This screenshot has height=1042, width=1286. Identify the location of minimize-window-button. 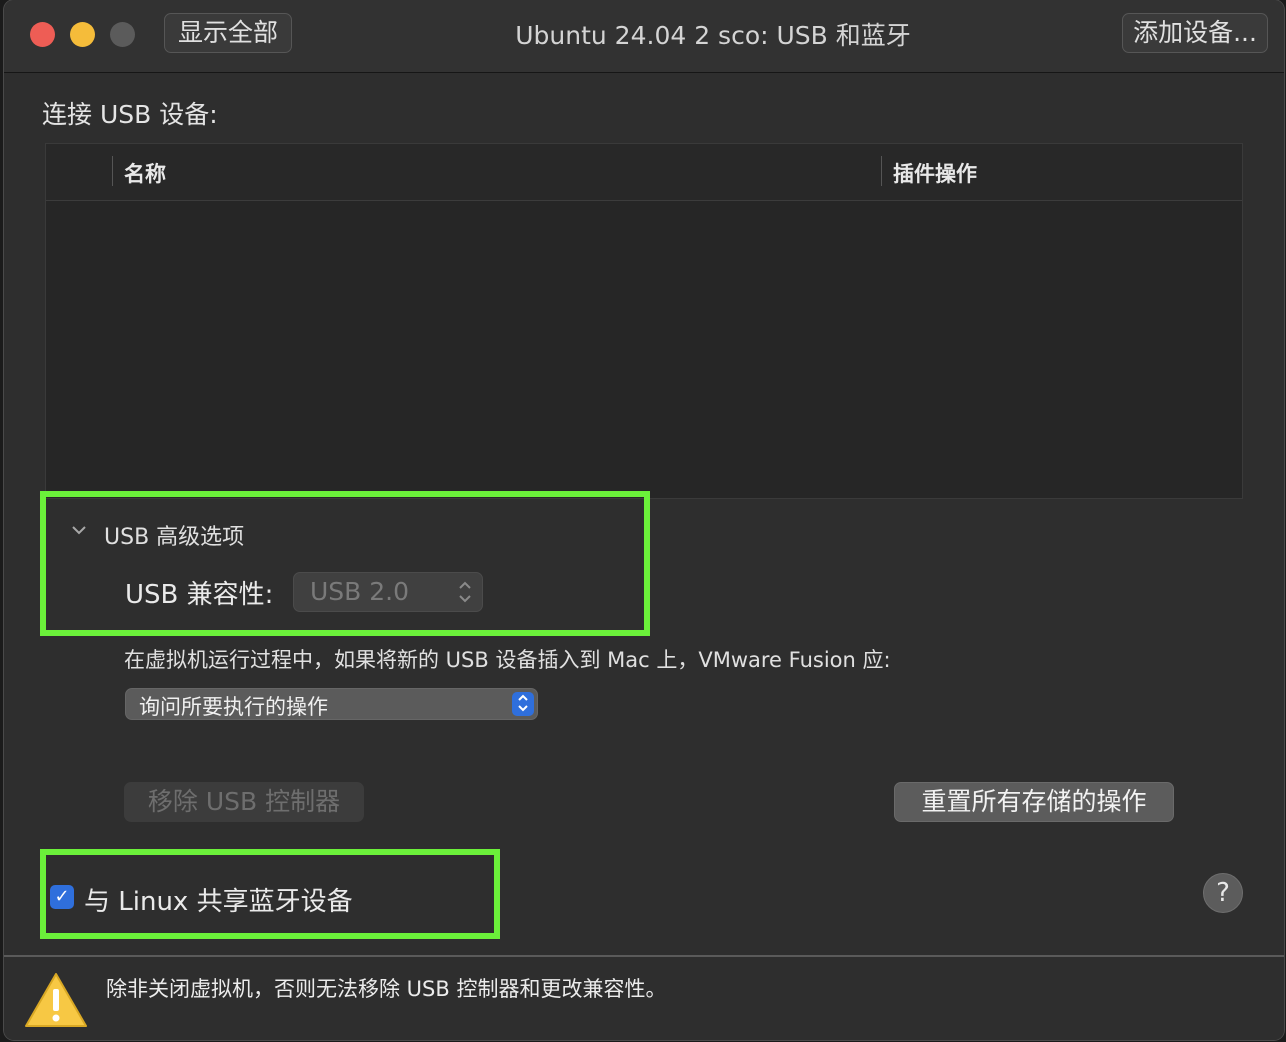
(82, 34).